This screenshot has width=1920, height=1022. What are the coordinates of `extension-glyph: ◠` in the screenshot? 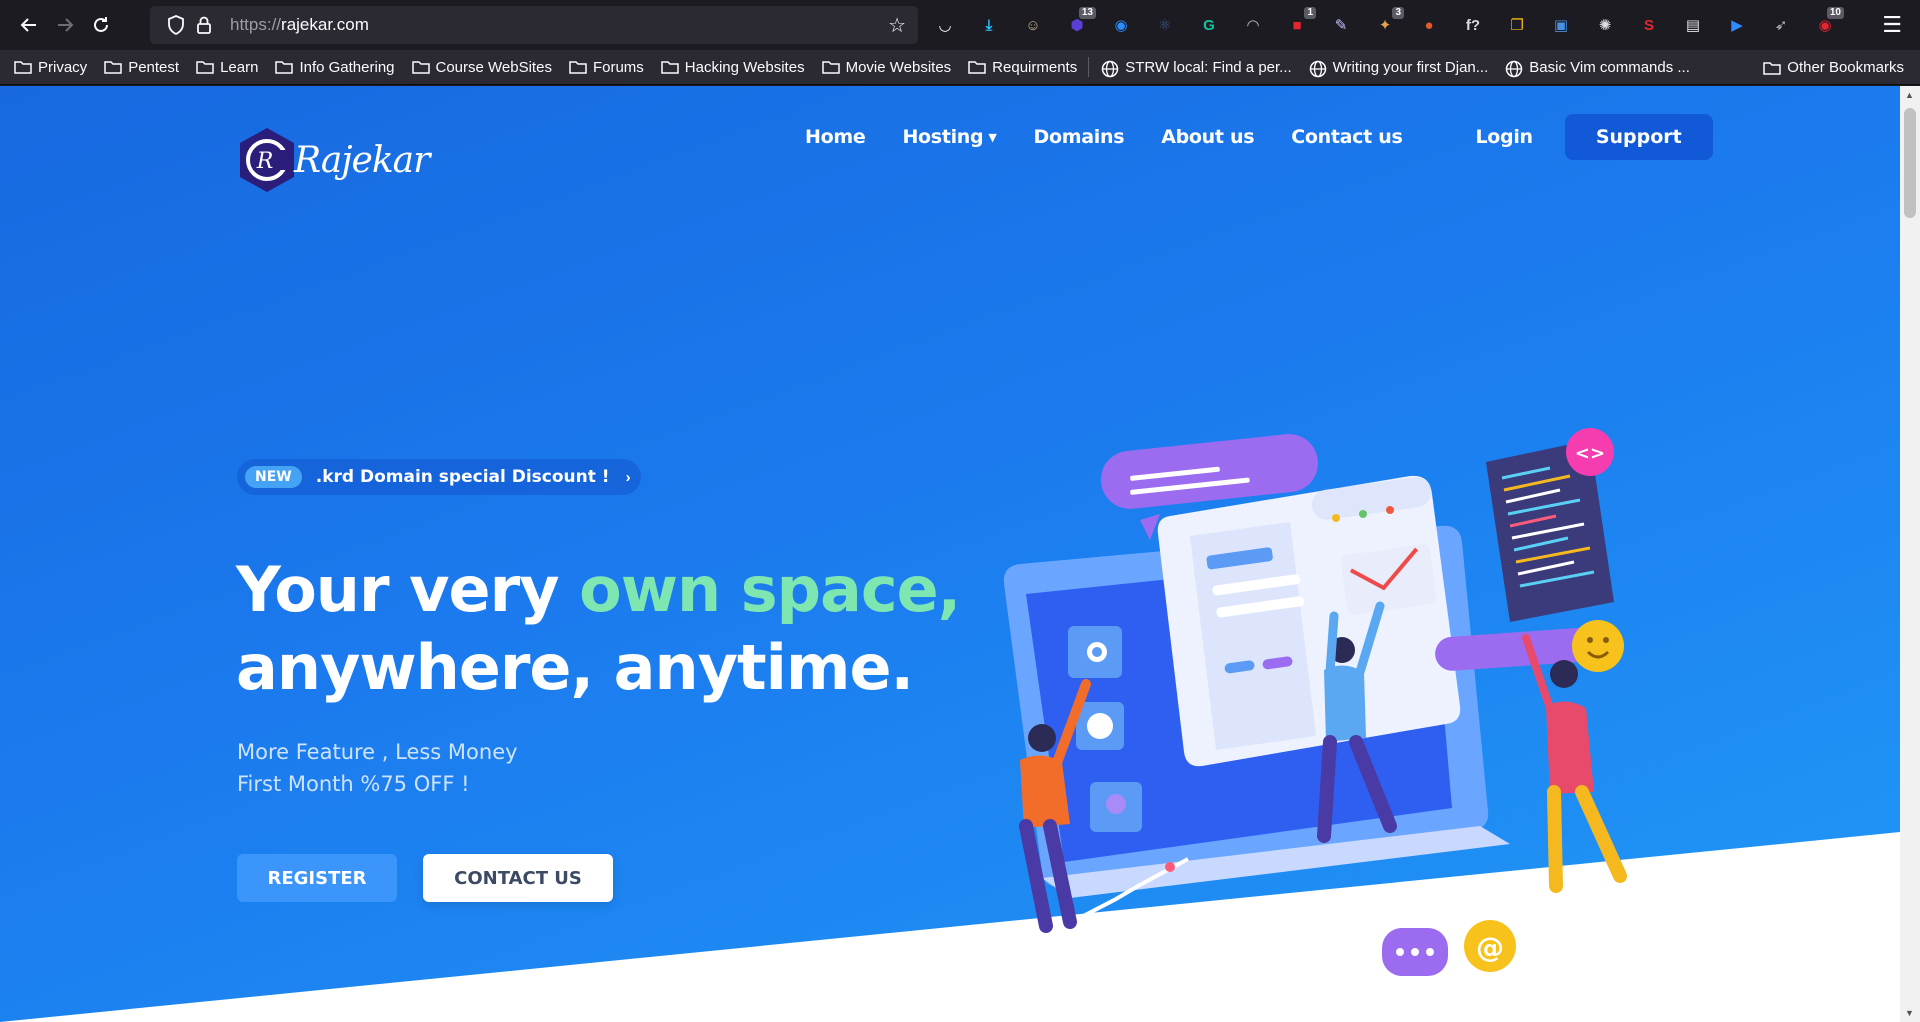 It's located at (1253, 25).